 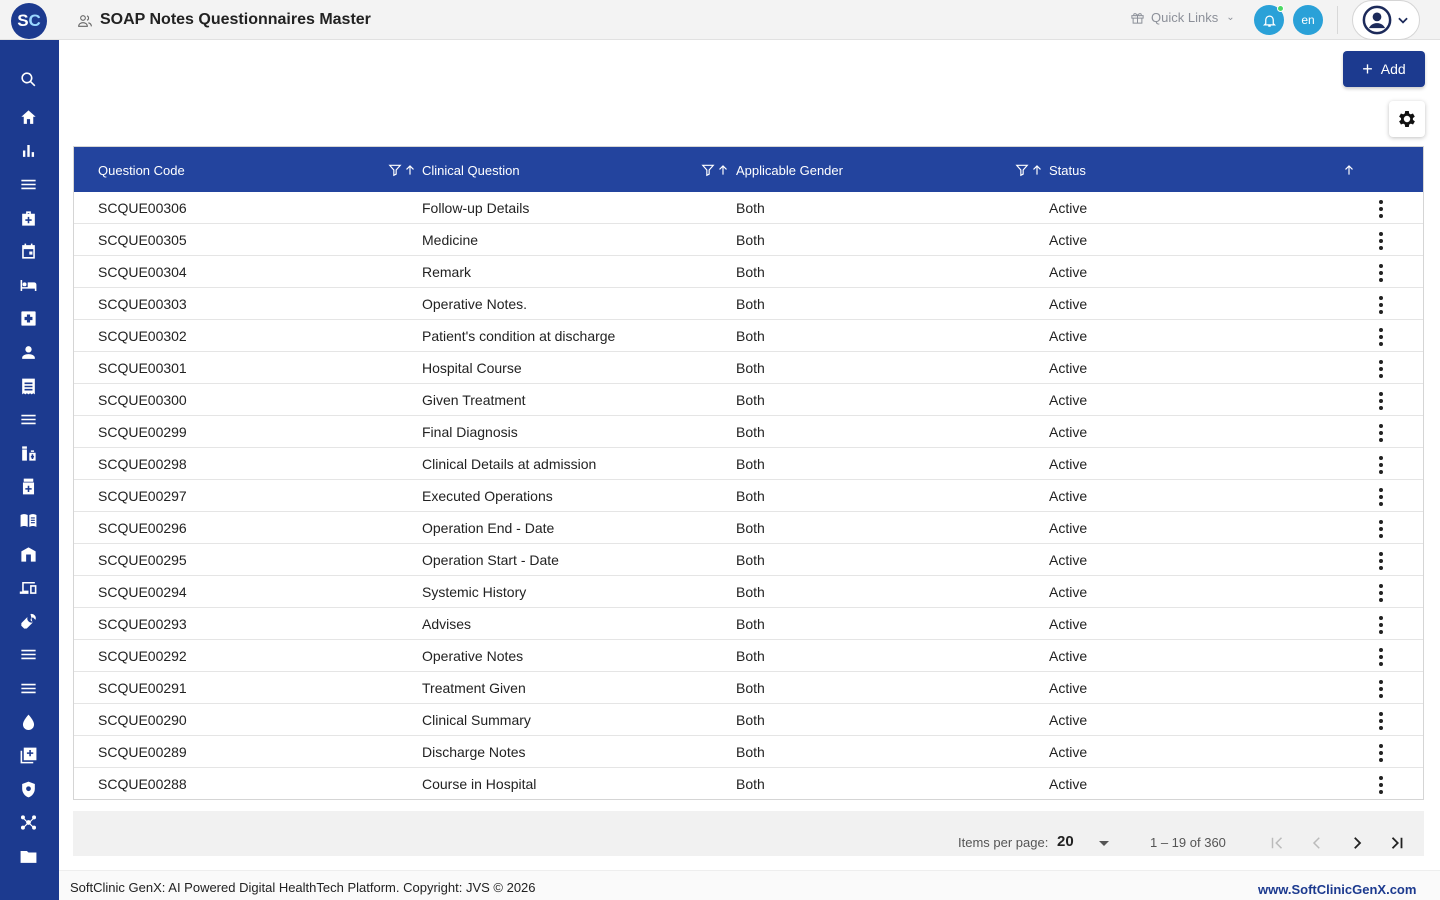 What do you see at coordinates (1182, 17) in the screenshot?
I see `quick-links-menu: Quick Links ⌄` at bounding box center [1182, 17].